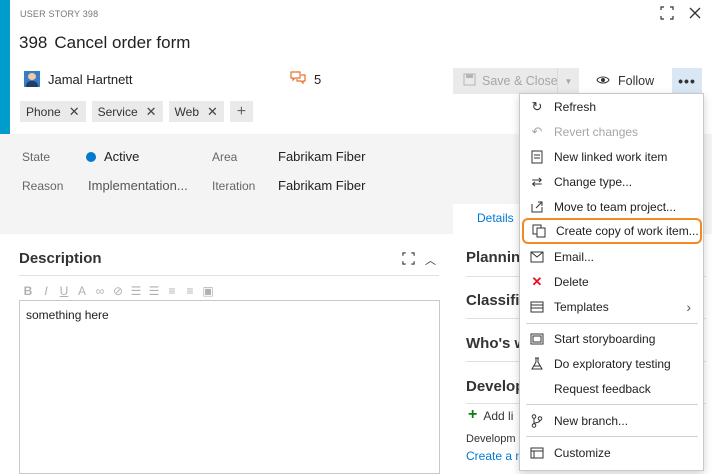 The image size is (712, 474). I want to click on menu-item-label: New linked work item, so click(611, 156).